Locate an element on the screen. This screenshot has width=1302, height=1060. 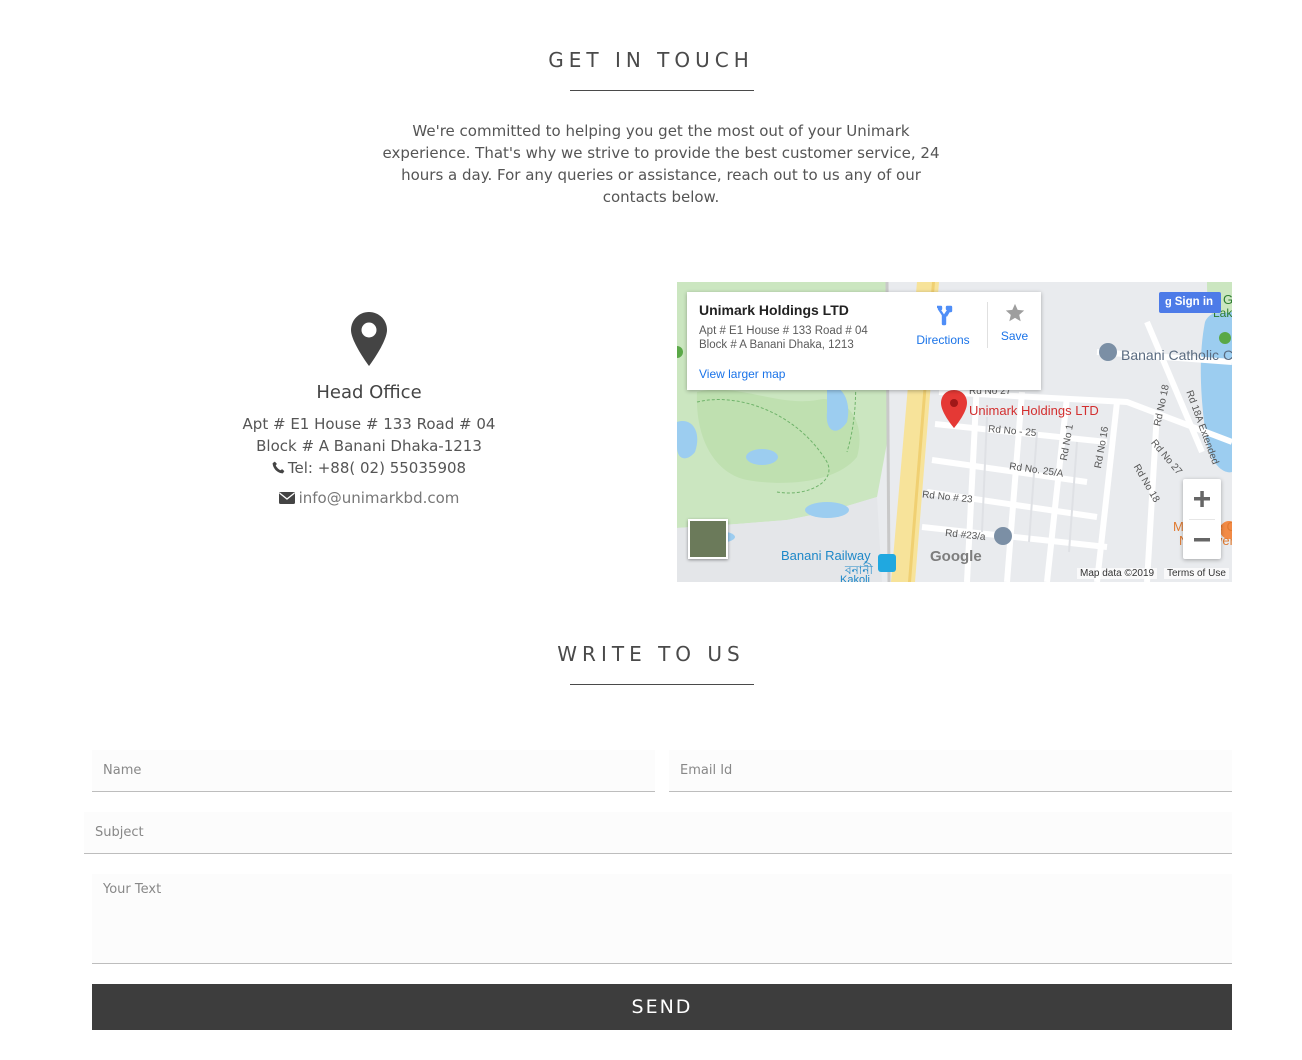
form-title-underline is located at coordinates (662, 684).